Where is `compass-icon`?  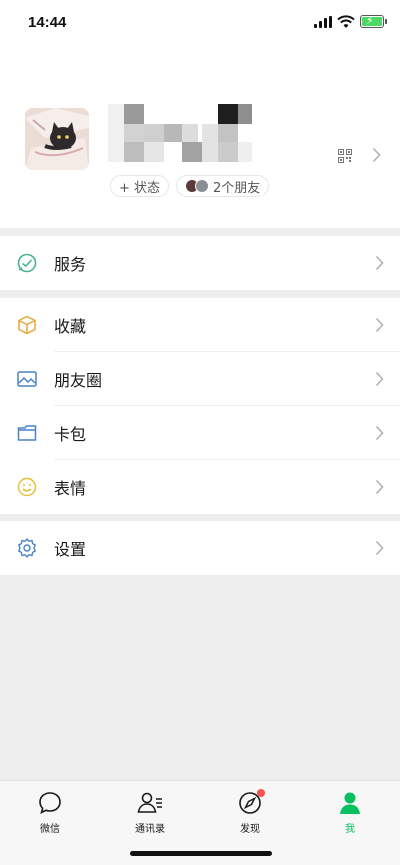 compass-icon is located at coordinates (250, 803).